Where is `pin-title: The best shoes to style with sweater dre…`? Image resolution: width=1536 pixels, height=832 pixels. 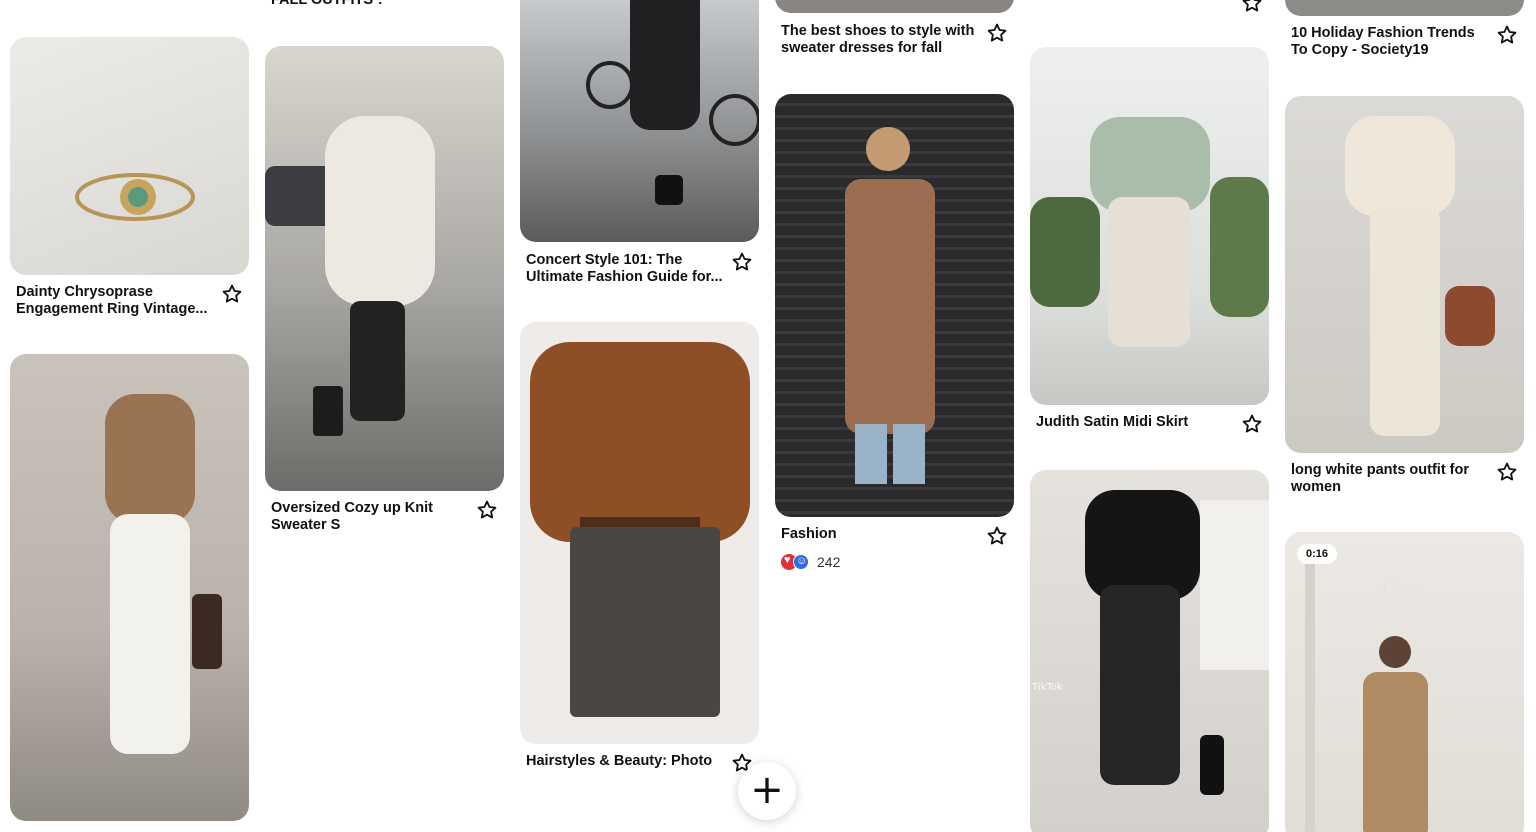
pin-title: The best shoes to style with sweater dre… is located at coordinates (878, 39).